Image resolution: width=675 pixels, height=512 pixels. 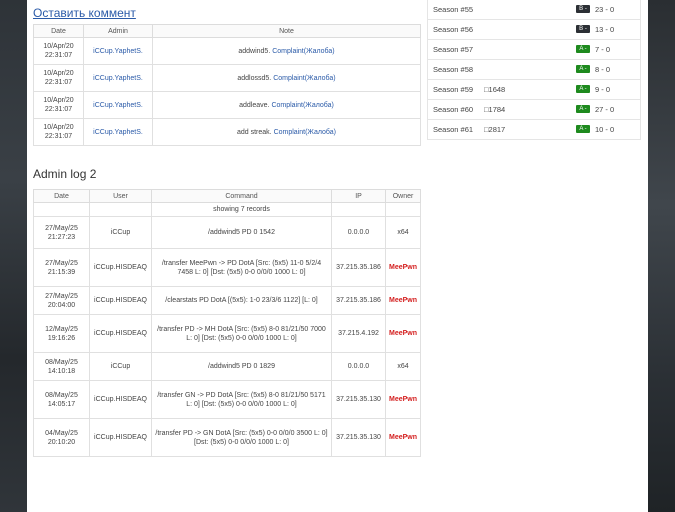 What do you see at coordinates (58, 31) in the screenshot?
I see `comments-header-date: Date` at bounding box center [58, 31].